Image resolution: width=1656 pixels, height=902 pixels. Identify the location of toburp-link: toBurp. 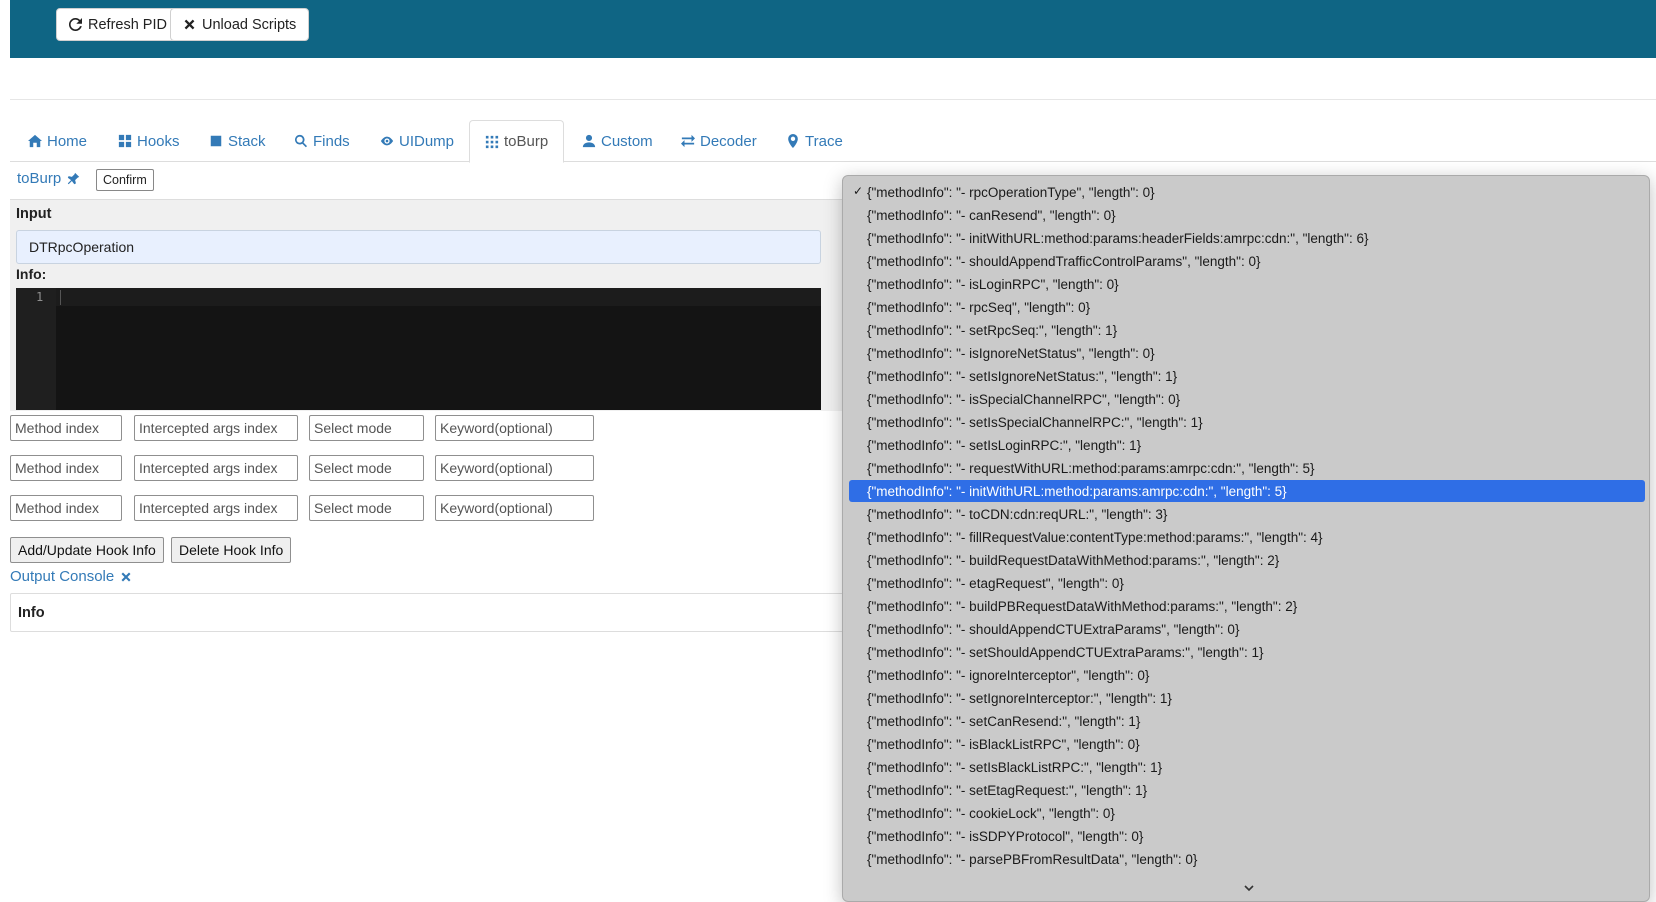
(48, 178).